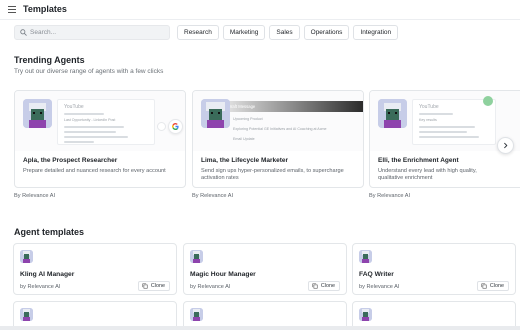 The width and height of the screenshot is (520, 330). What do you see at coordinates (434, 269) in the screenshot?
I see `template-card-faq-writer: FAQ Writer by Relevance AI Clone` at bounding box center [434, 269].